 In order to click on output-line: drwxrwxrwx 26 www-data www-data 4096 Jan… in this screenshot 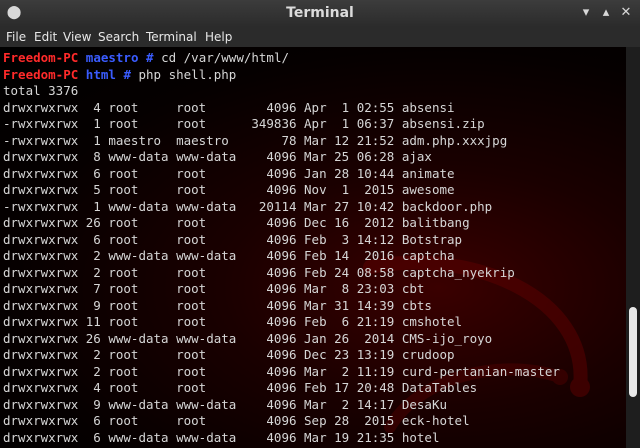, I will do `click(248, 338)`.